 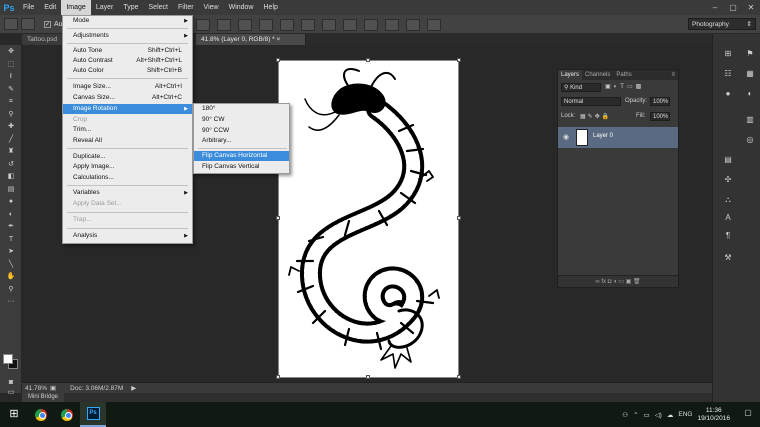 I want to click on menu-item-auto-color: Auto Color Shift+Ctrl+B, so click(x=127, y=71).